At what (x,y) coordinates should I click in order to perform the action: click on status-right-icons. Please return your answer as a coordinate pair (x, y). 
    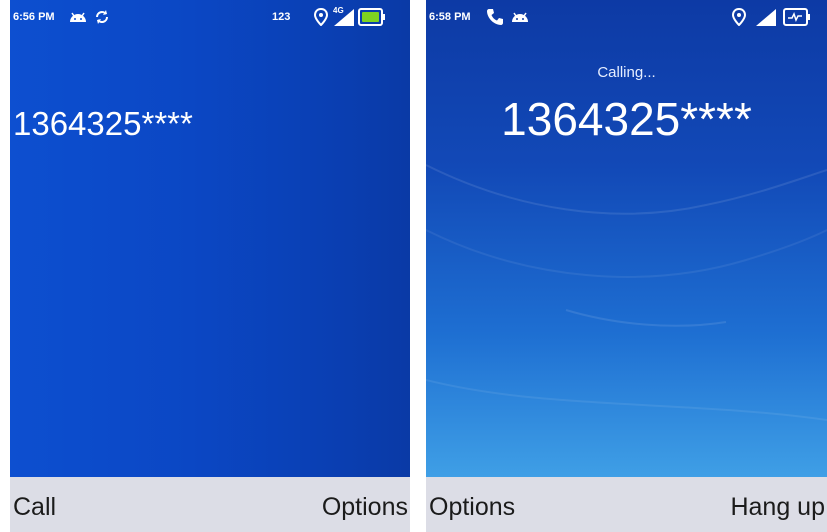
    Looking at the image, I should click on (777, 17).